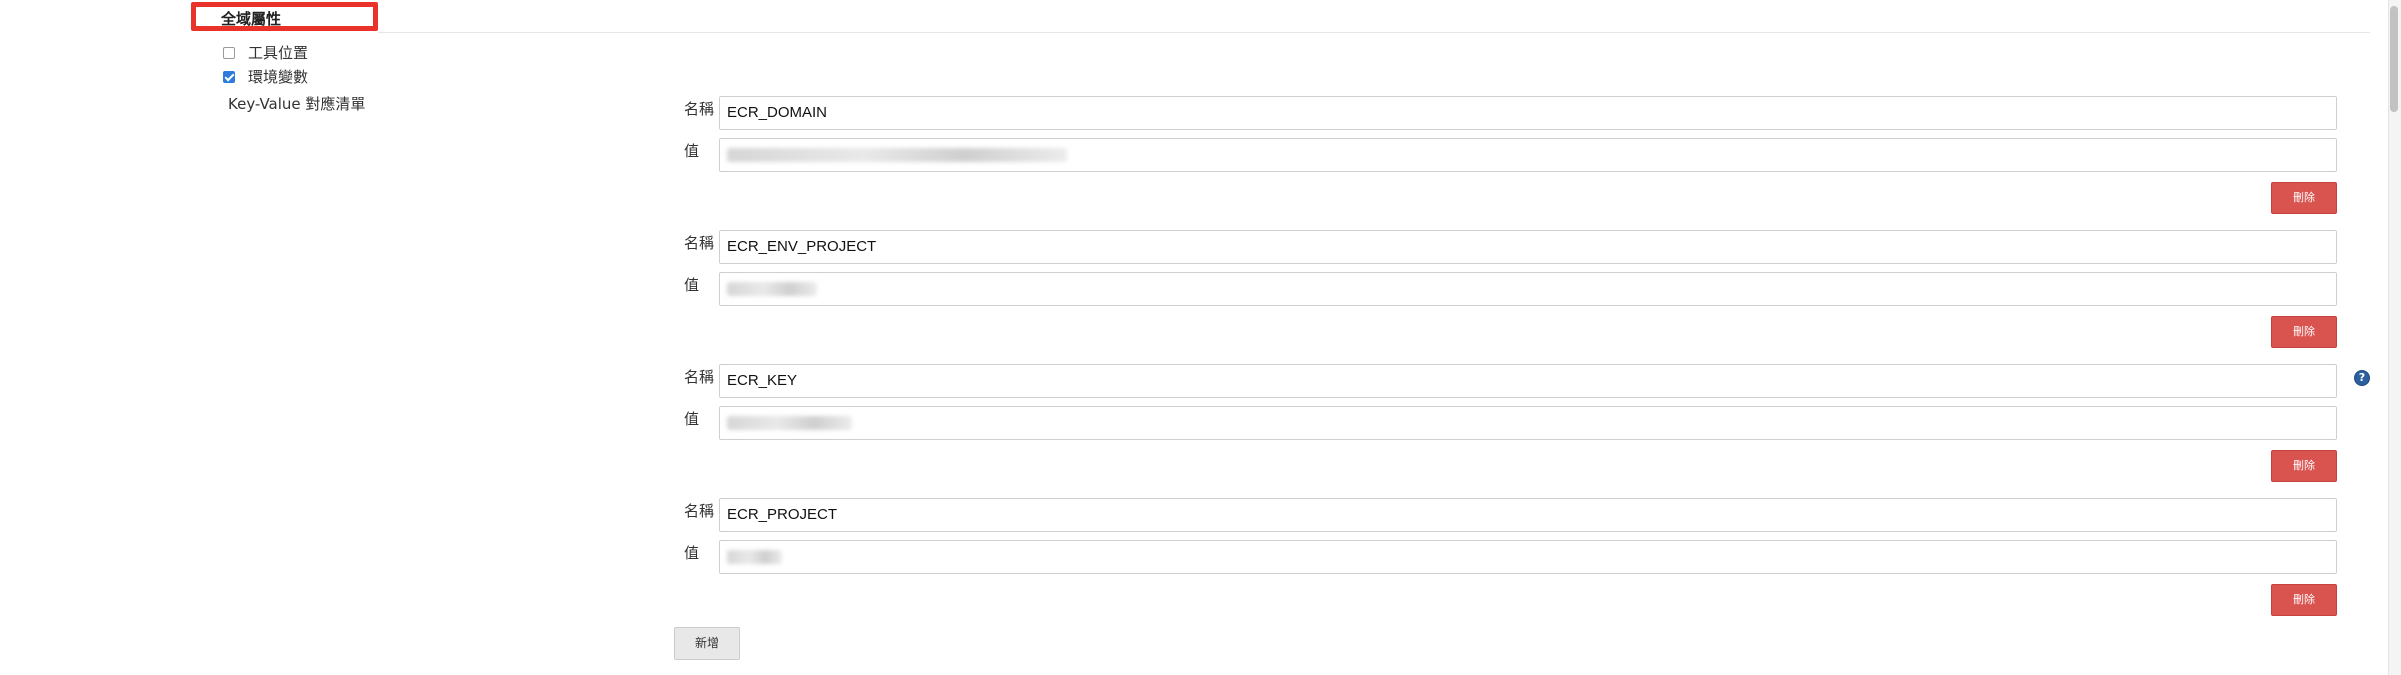 This screenshot has height=675, width=2401. Describe the element at coordinates (229, 52) in the screenshot. I see `tool-locations-checkbox` at that location.